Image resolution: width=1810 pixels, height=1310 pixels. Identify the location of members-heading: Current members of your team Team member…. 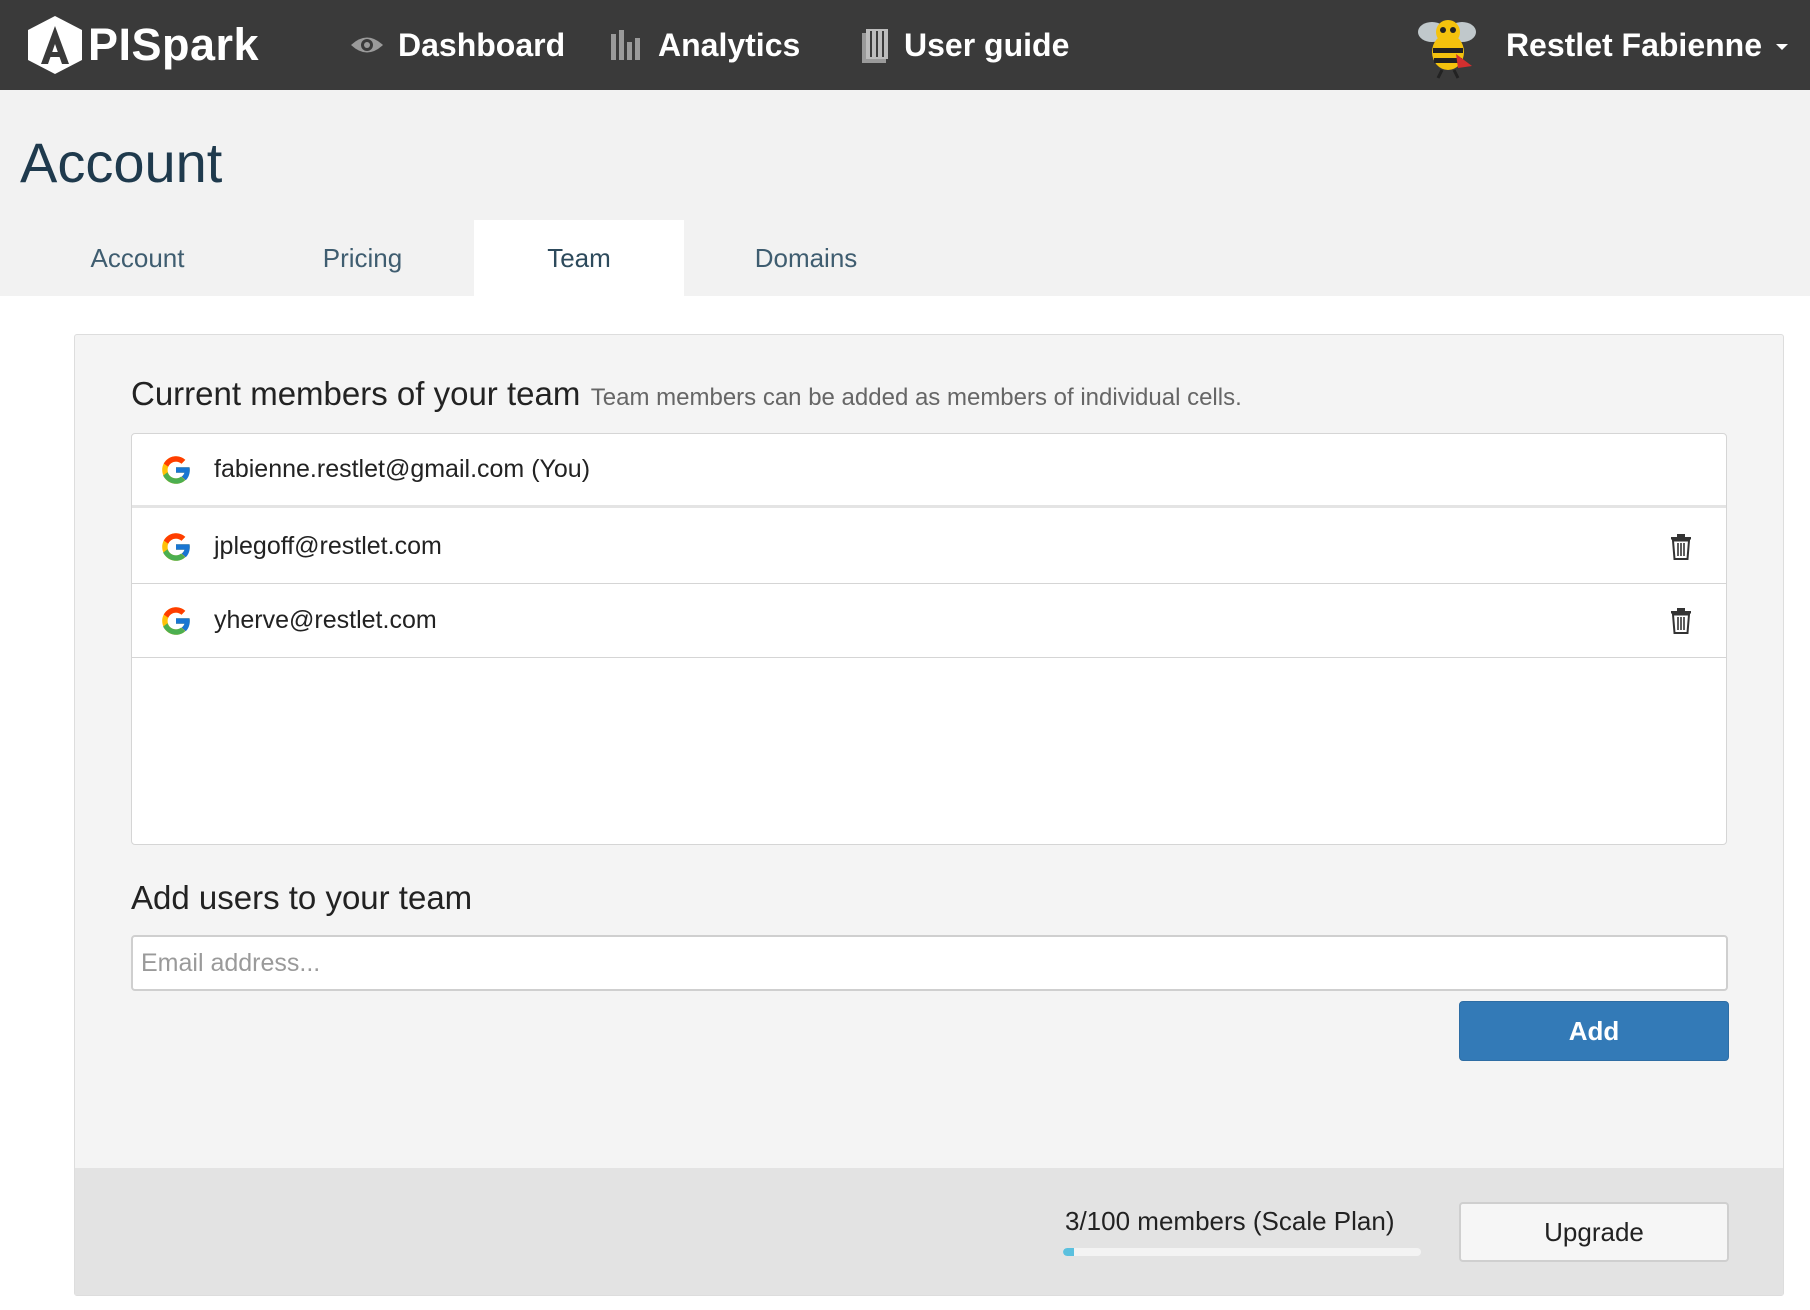
(686, 394).